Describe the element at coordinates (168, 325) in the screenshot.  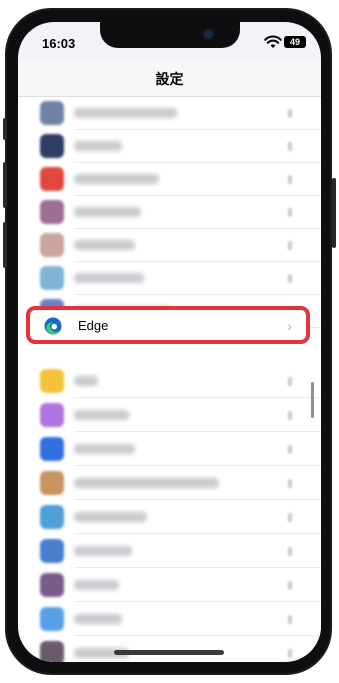
I see `settings-row-edge: Edge ›` at that location.